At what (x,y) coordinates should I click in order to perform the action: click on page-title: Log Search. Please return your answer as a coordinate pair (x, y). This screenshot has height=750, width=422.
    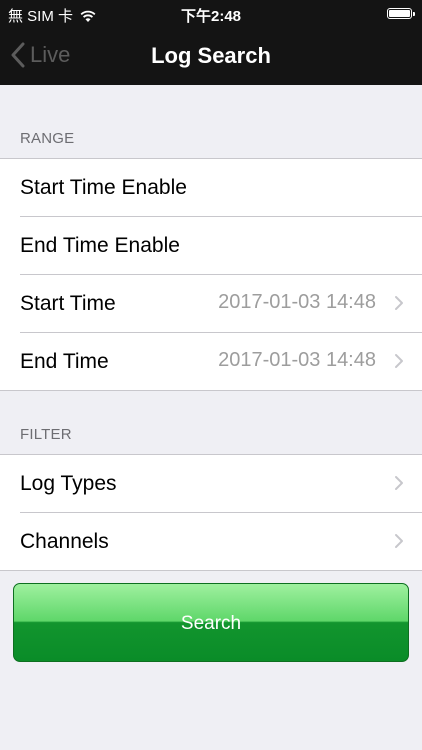
    Looking at the image, I should click on (211, 55).